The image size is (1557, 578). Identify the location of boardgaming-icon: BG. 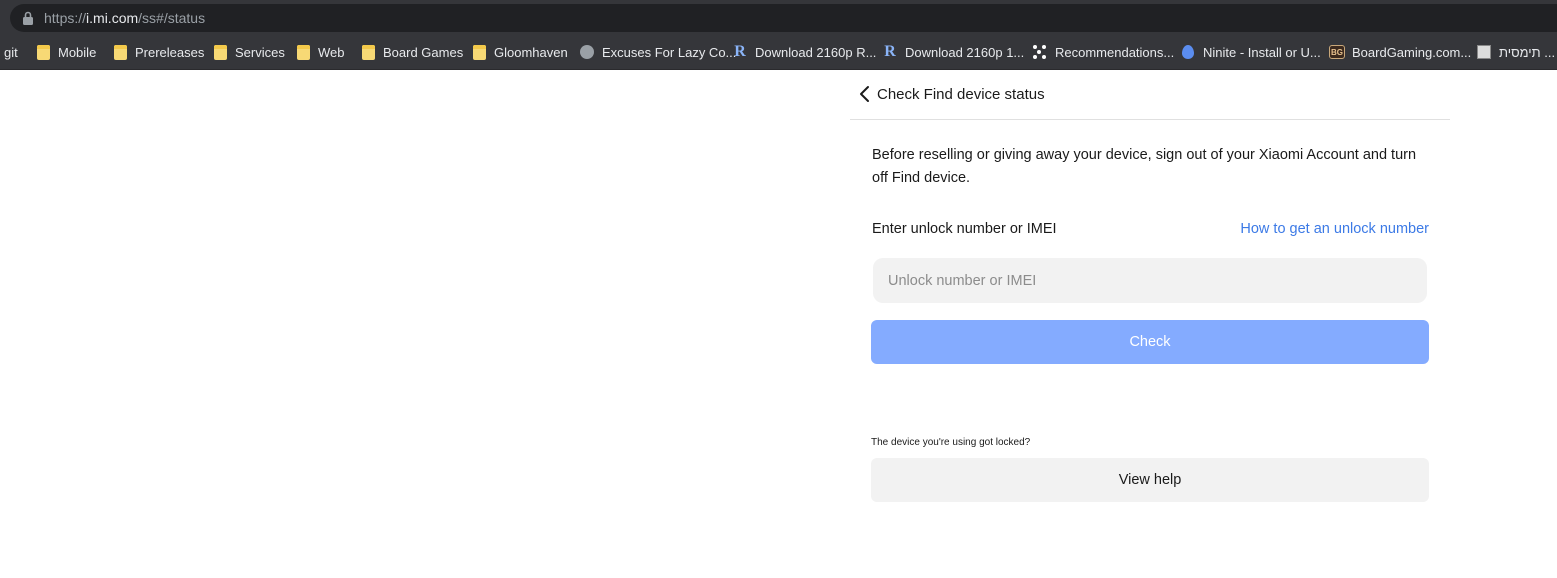
(1337, 52).